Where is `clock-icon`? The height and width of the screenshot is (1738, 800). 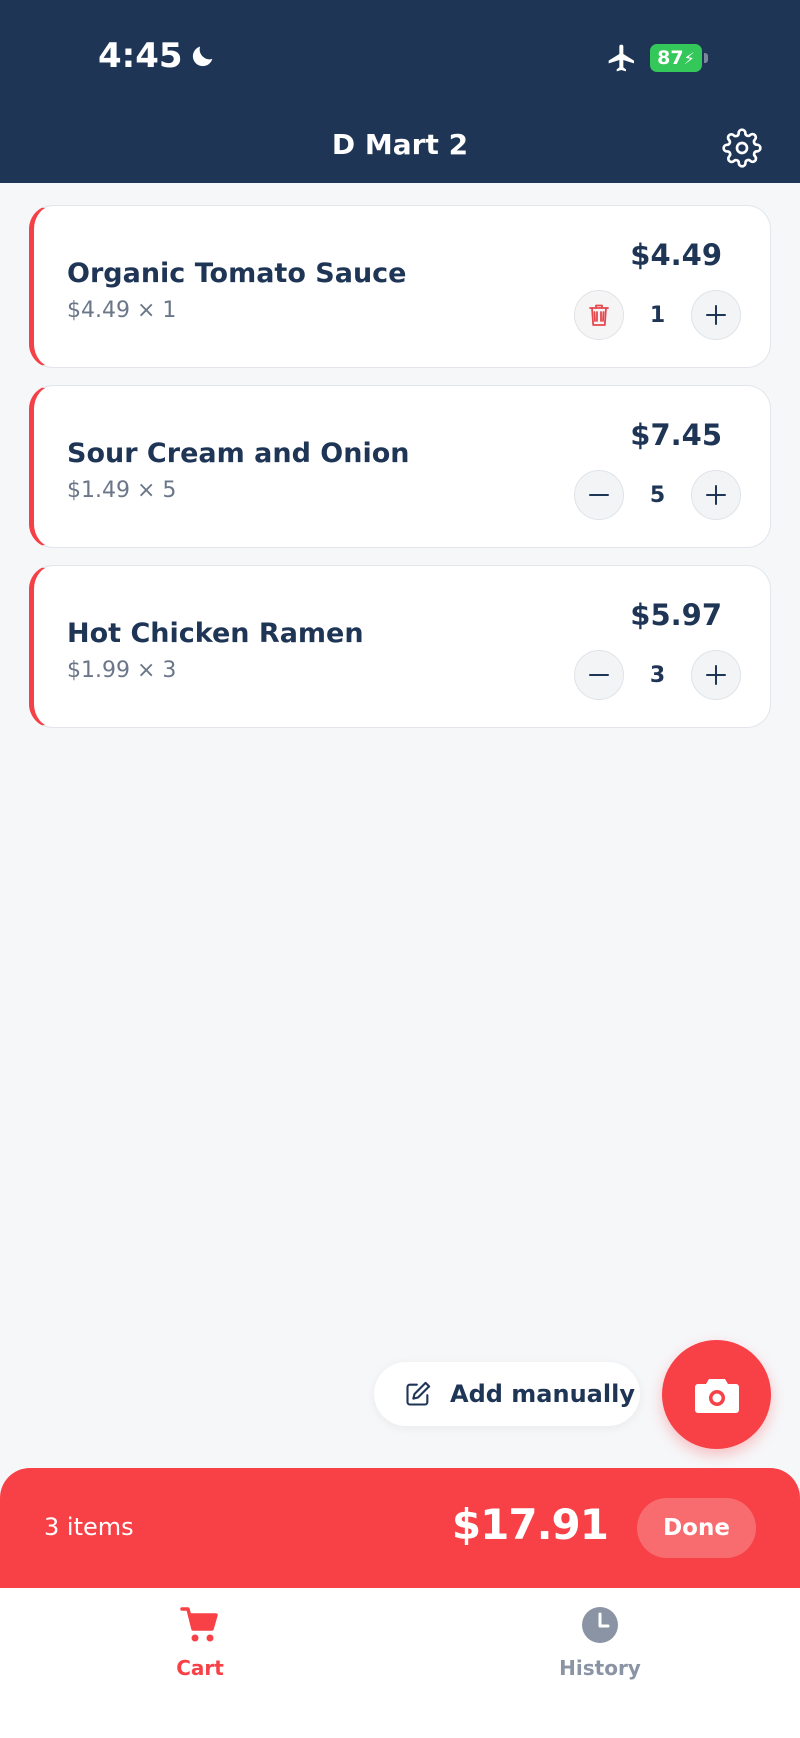 clock-icon is located at coordinates (600, 1625).